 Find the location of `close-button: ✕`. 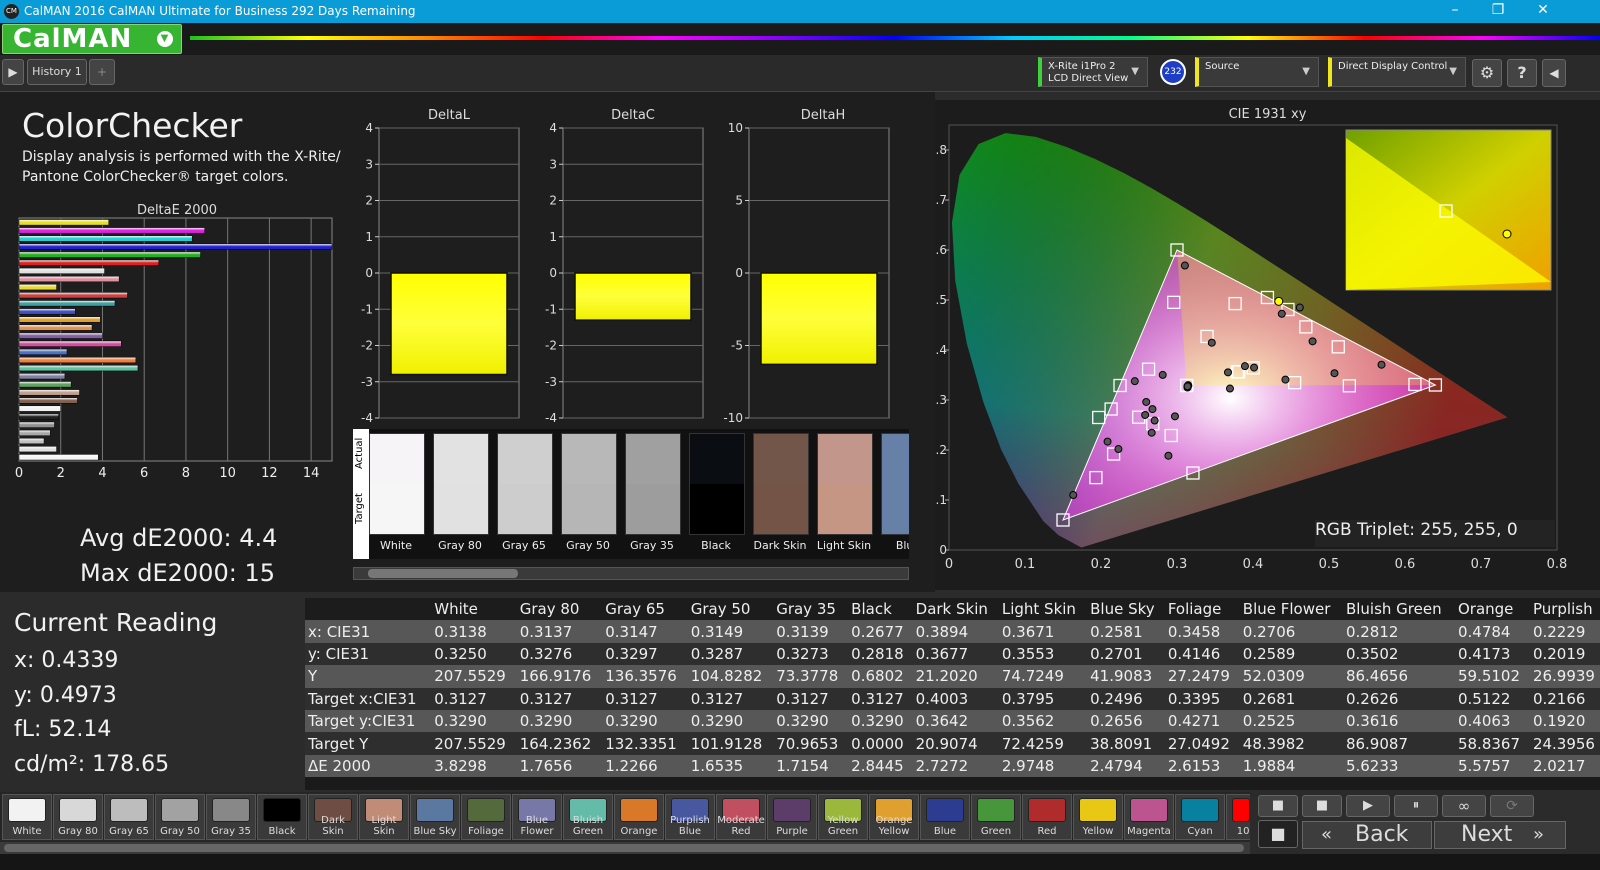

close-button: ✕ is located at coordinates (1543, 11).